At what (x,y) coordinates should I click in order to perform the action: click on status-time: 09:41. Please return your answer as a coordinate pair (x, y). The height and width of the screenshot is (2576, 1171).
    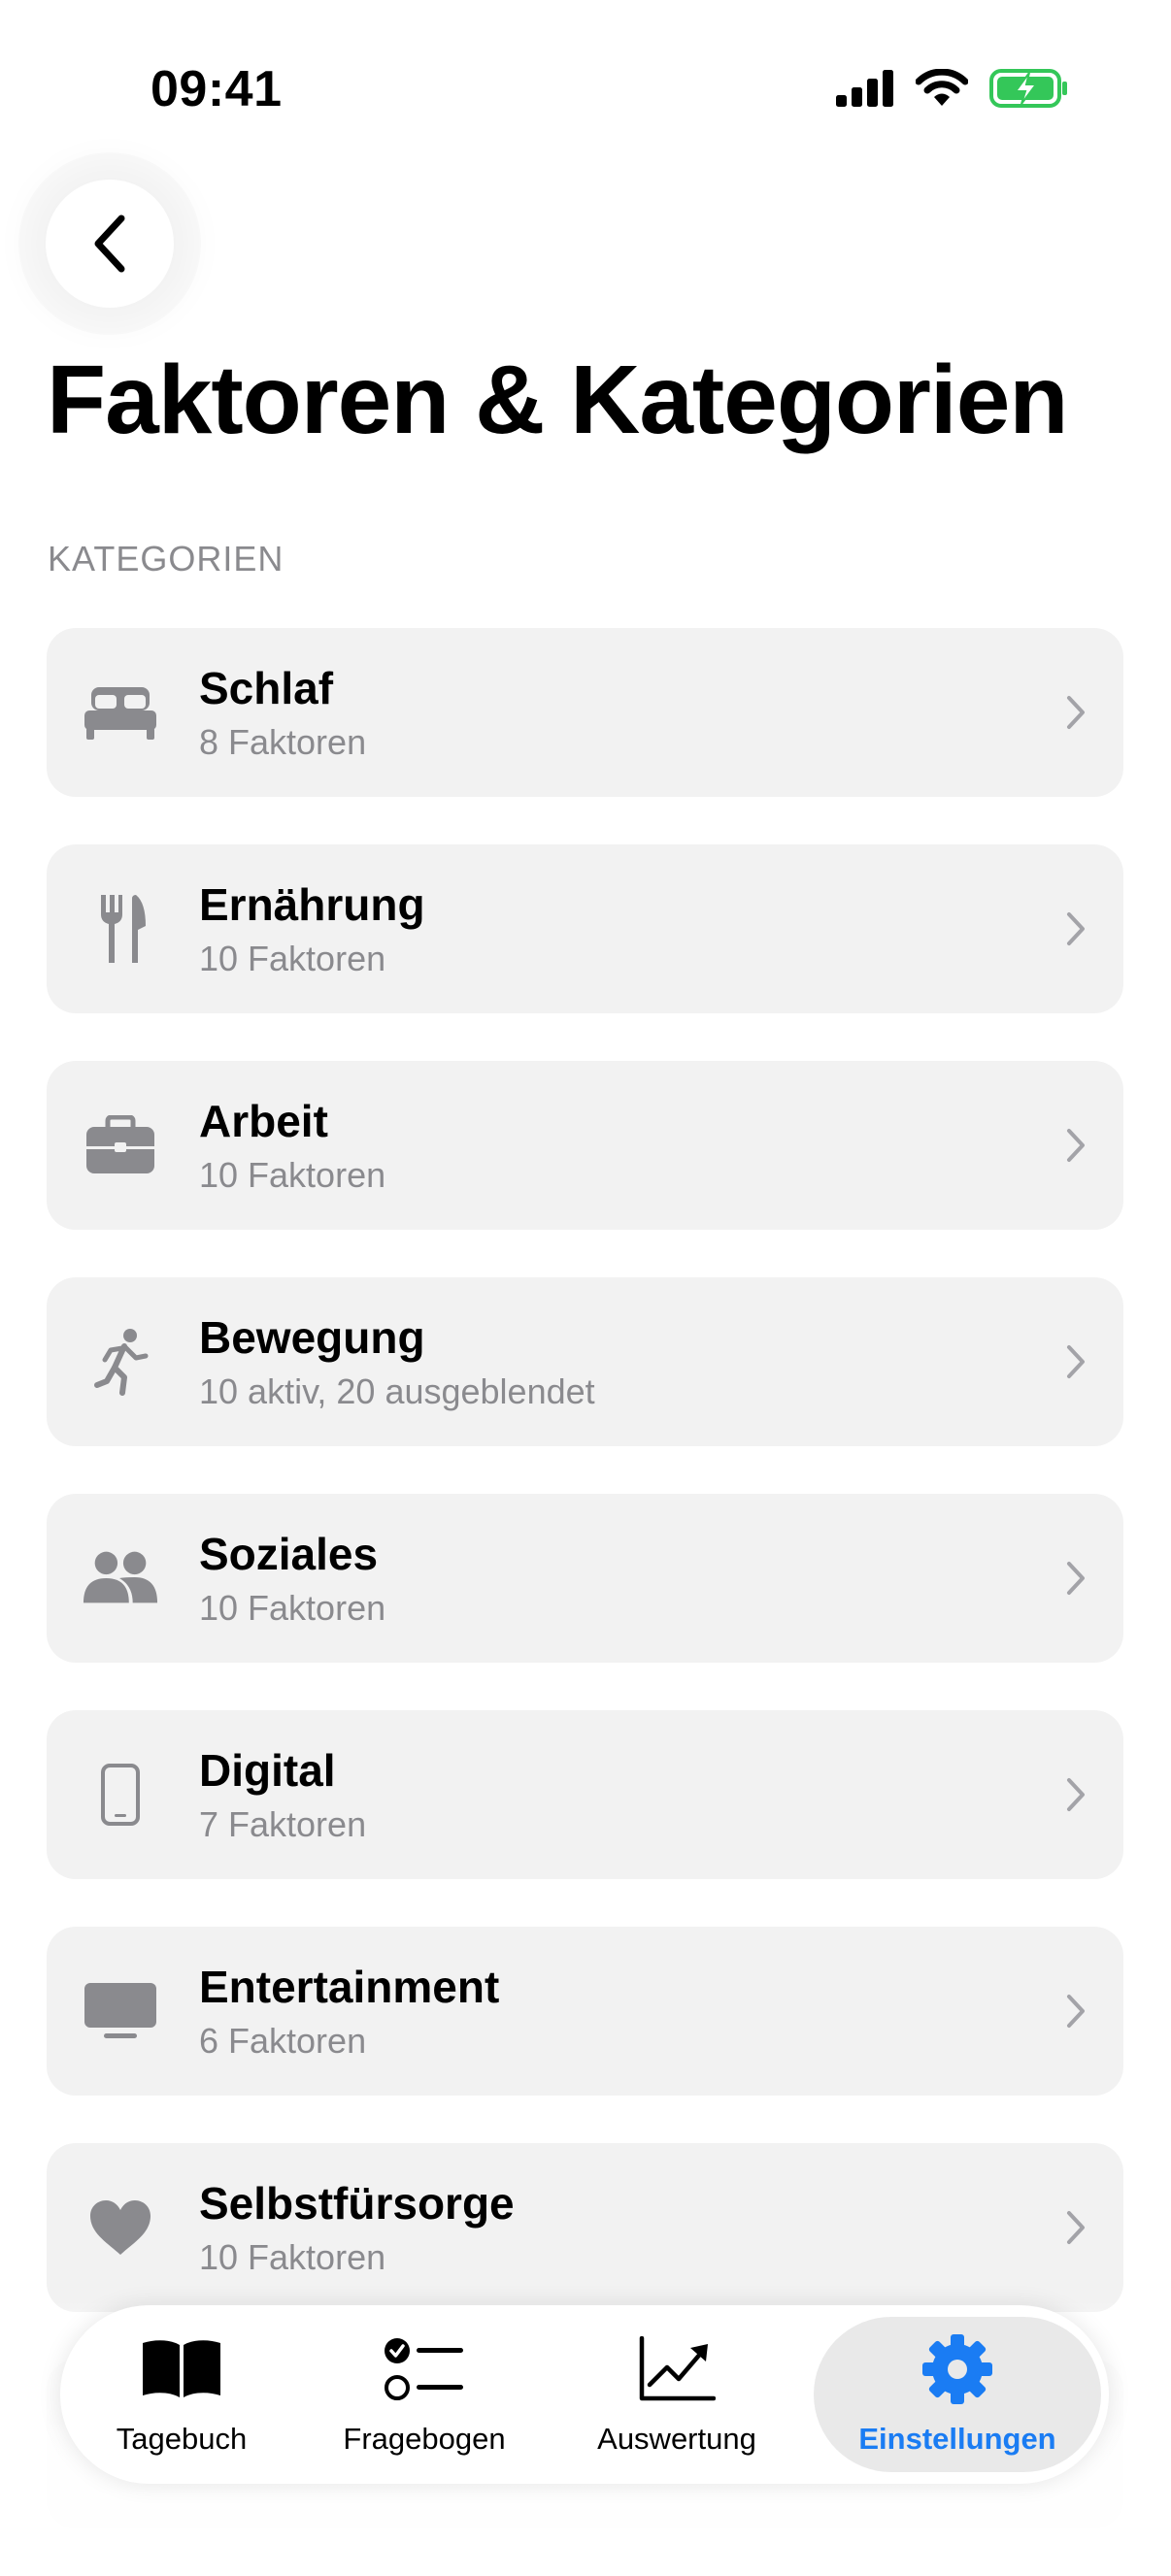
    Looking at the image, I should click on (217, 89).